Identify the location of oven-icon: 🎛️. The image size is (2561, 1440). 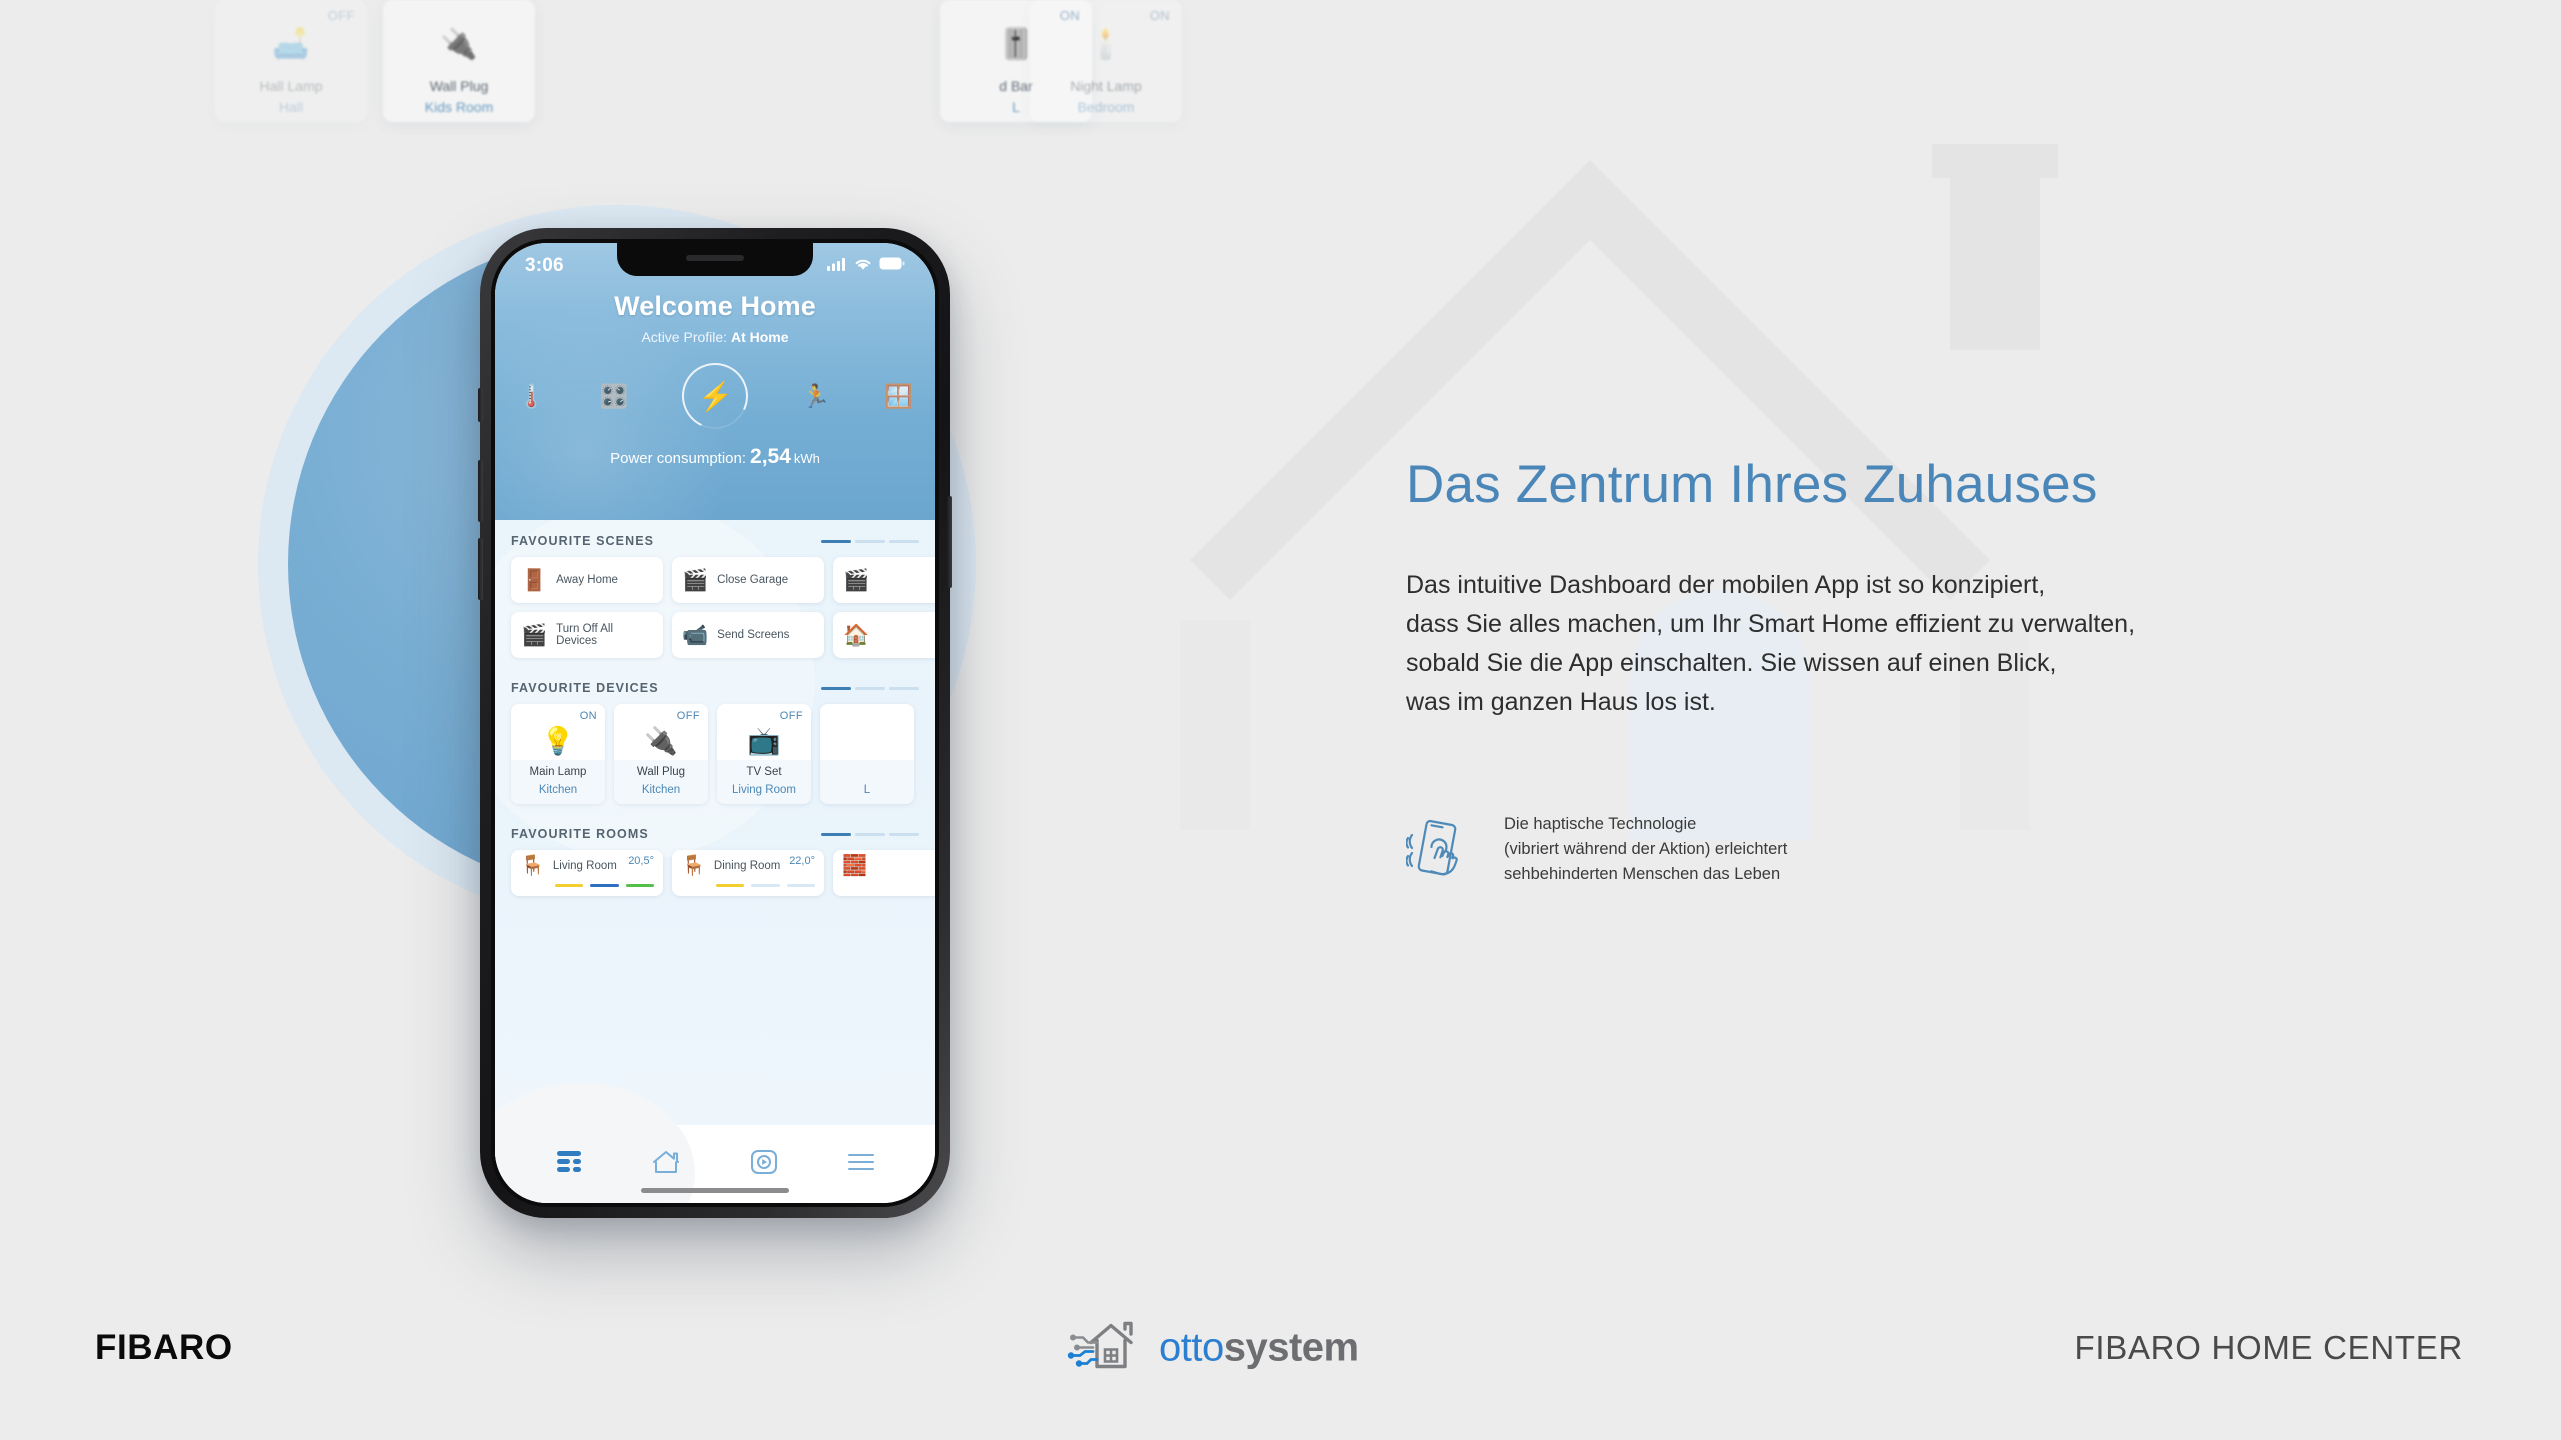
(614, 396).